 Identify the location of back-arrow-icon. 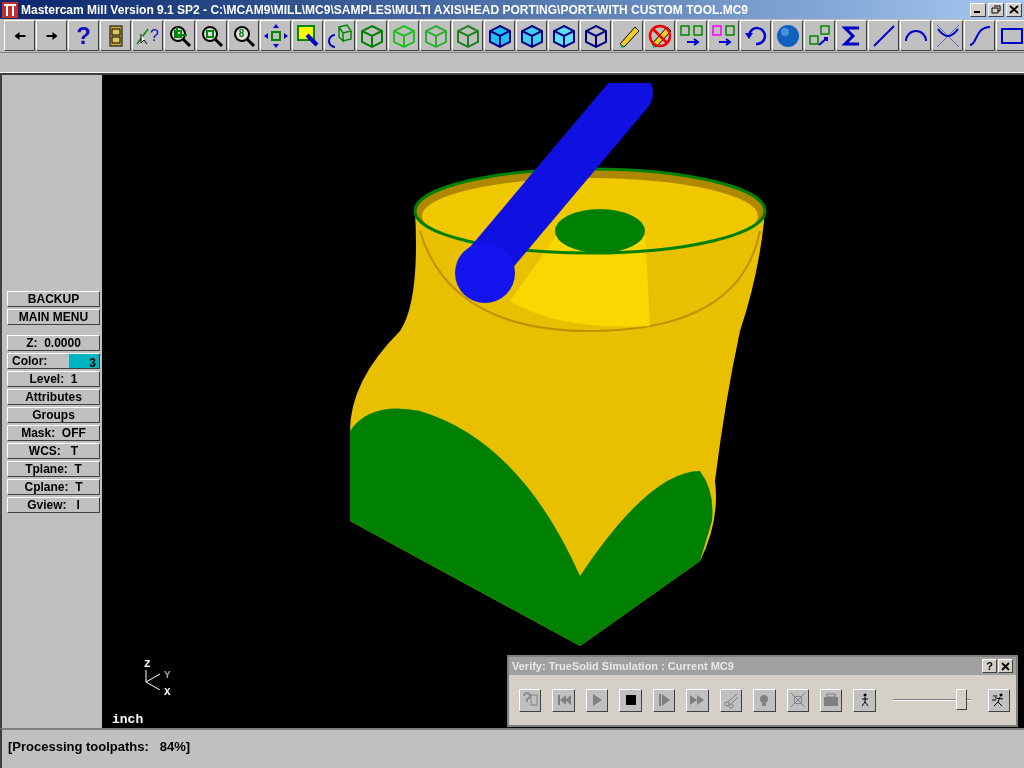
(19, 35).